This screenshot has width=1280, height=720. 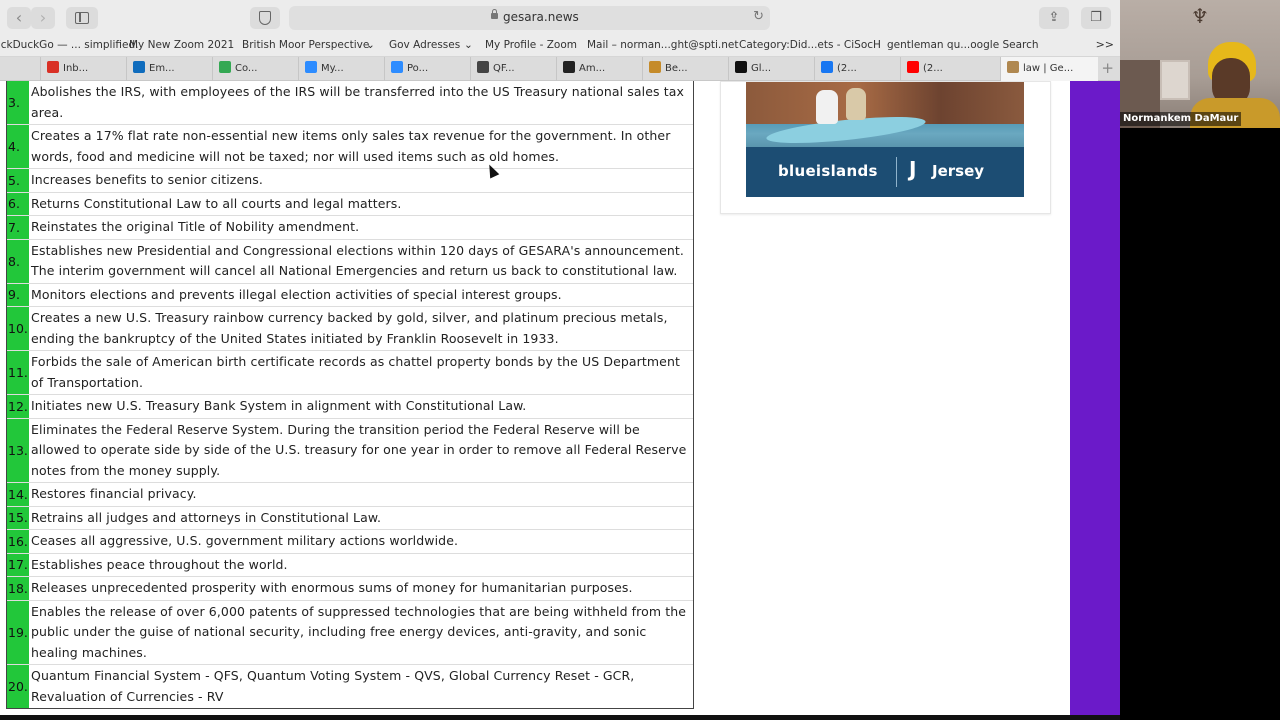 What do you see at coordinates (18, 564) in the screenshot?
I see `list-item-number: 17.` at bounding box center [18, 564].